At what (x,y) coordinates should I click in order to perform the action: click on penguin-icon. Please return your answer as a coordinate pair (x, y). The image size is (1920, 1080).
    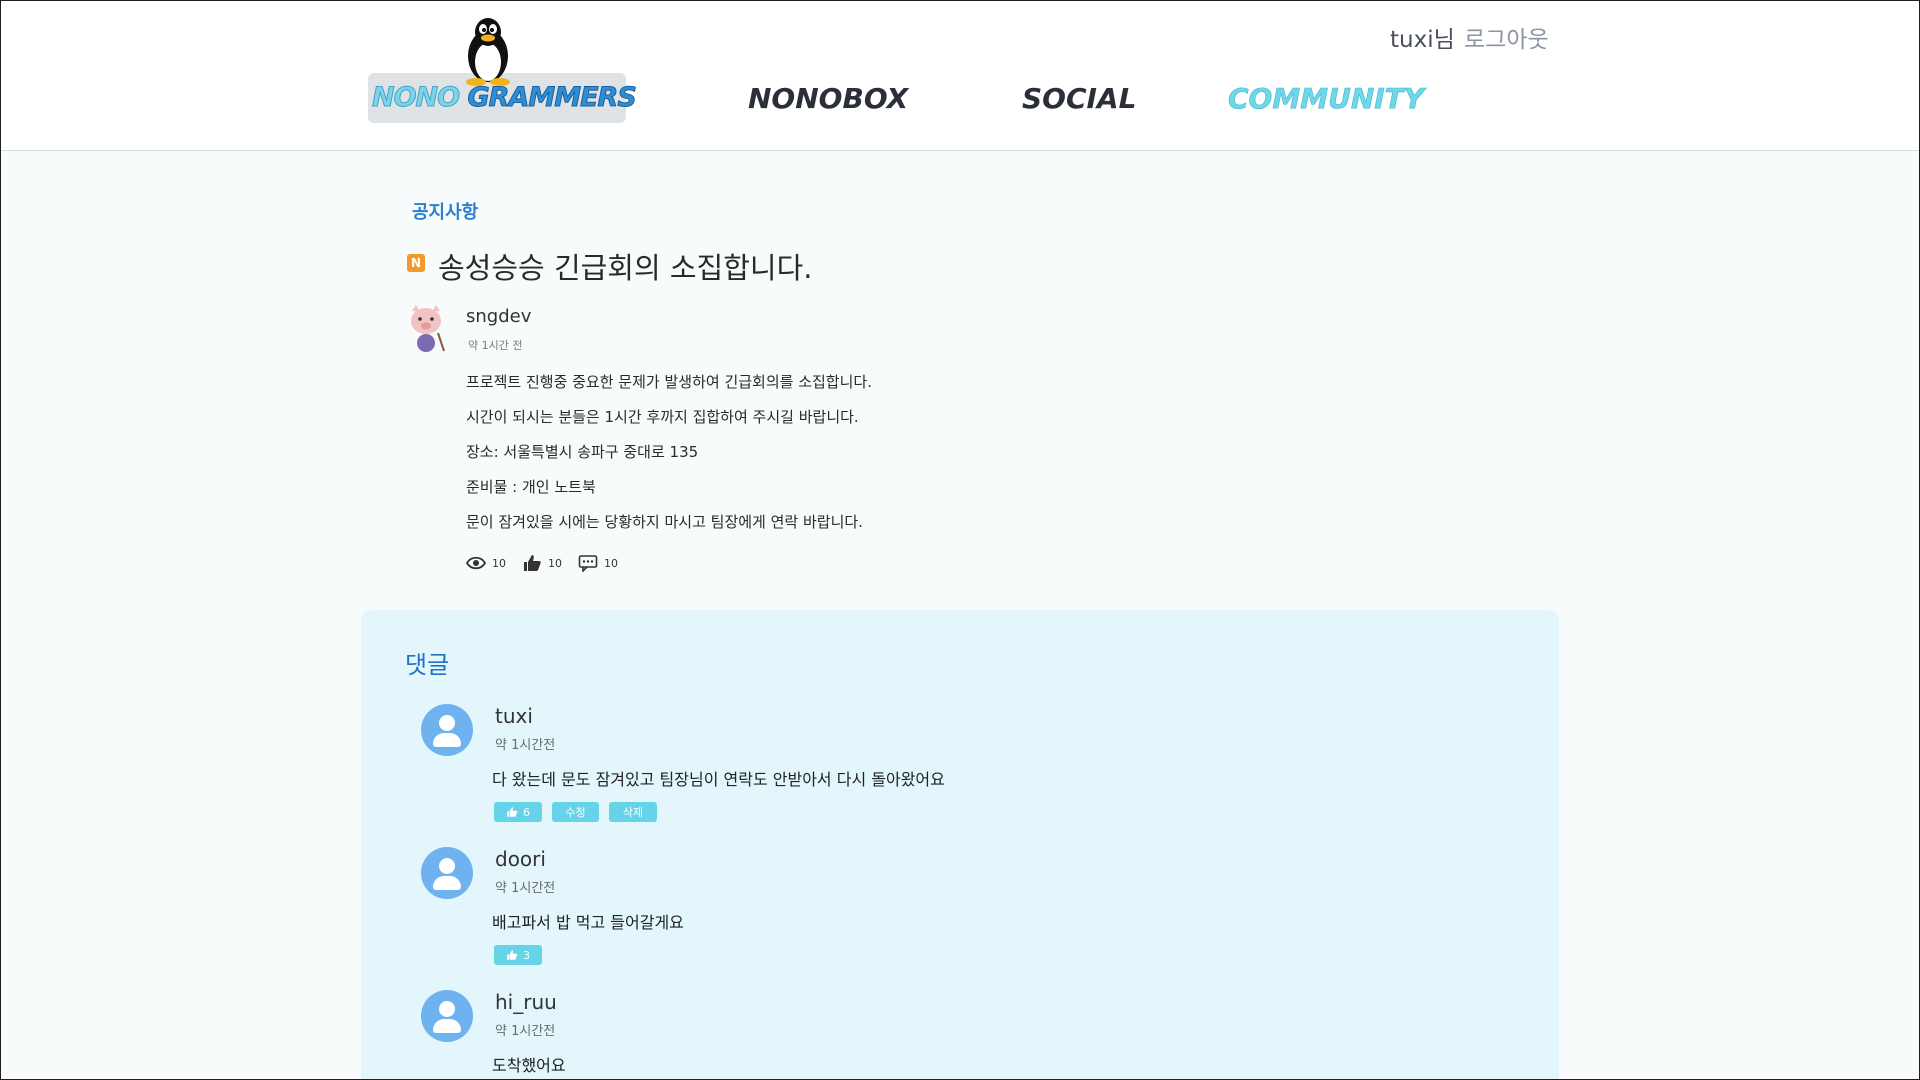
    Looking at the image, I should click on (488, 52).